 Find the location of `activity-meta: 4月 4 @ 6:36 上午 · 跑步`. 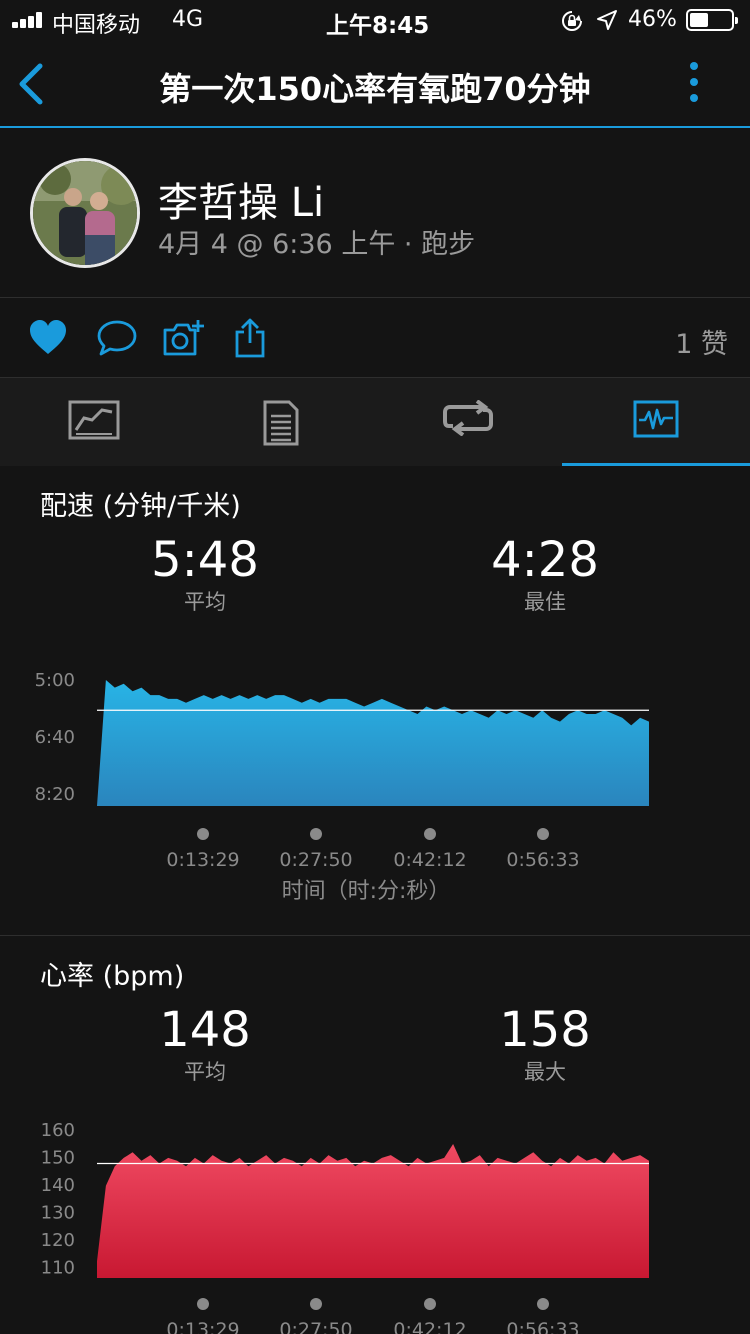

activity-meta: 4月 4 @ 6:36 上午 · 跑步 is located at coordinates (317, 244).